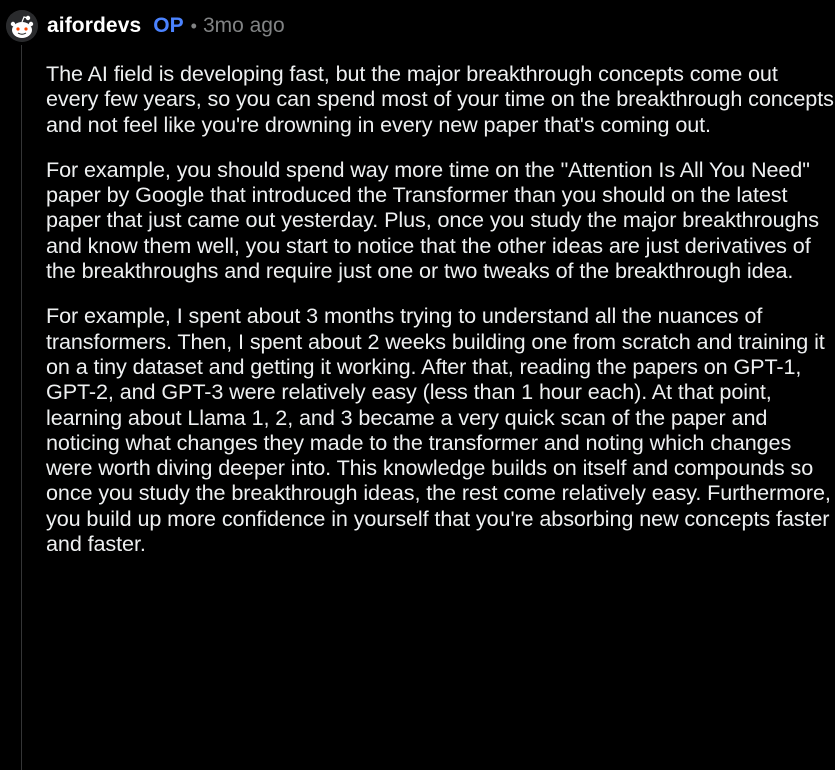  What do you see at coordinates (21, 407) in the screenshot?
I see `thread-line` at bounding box center [21, 407].